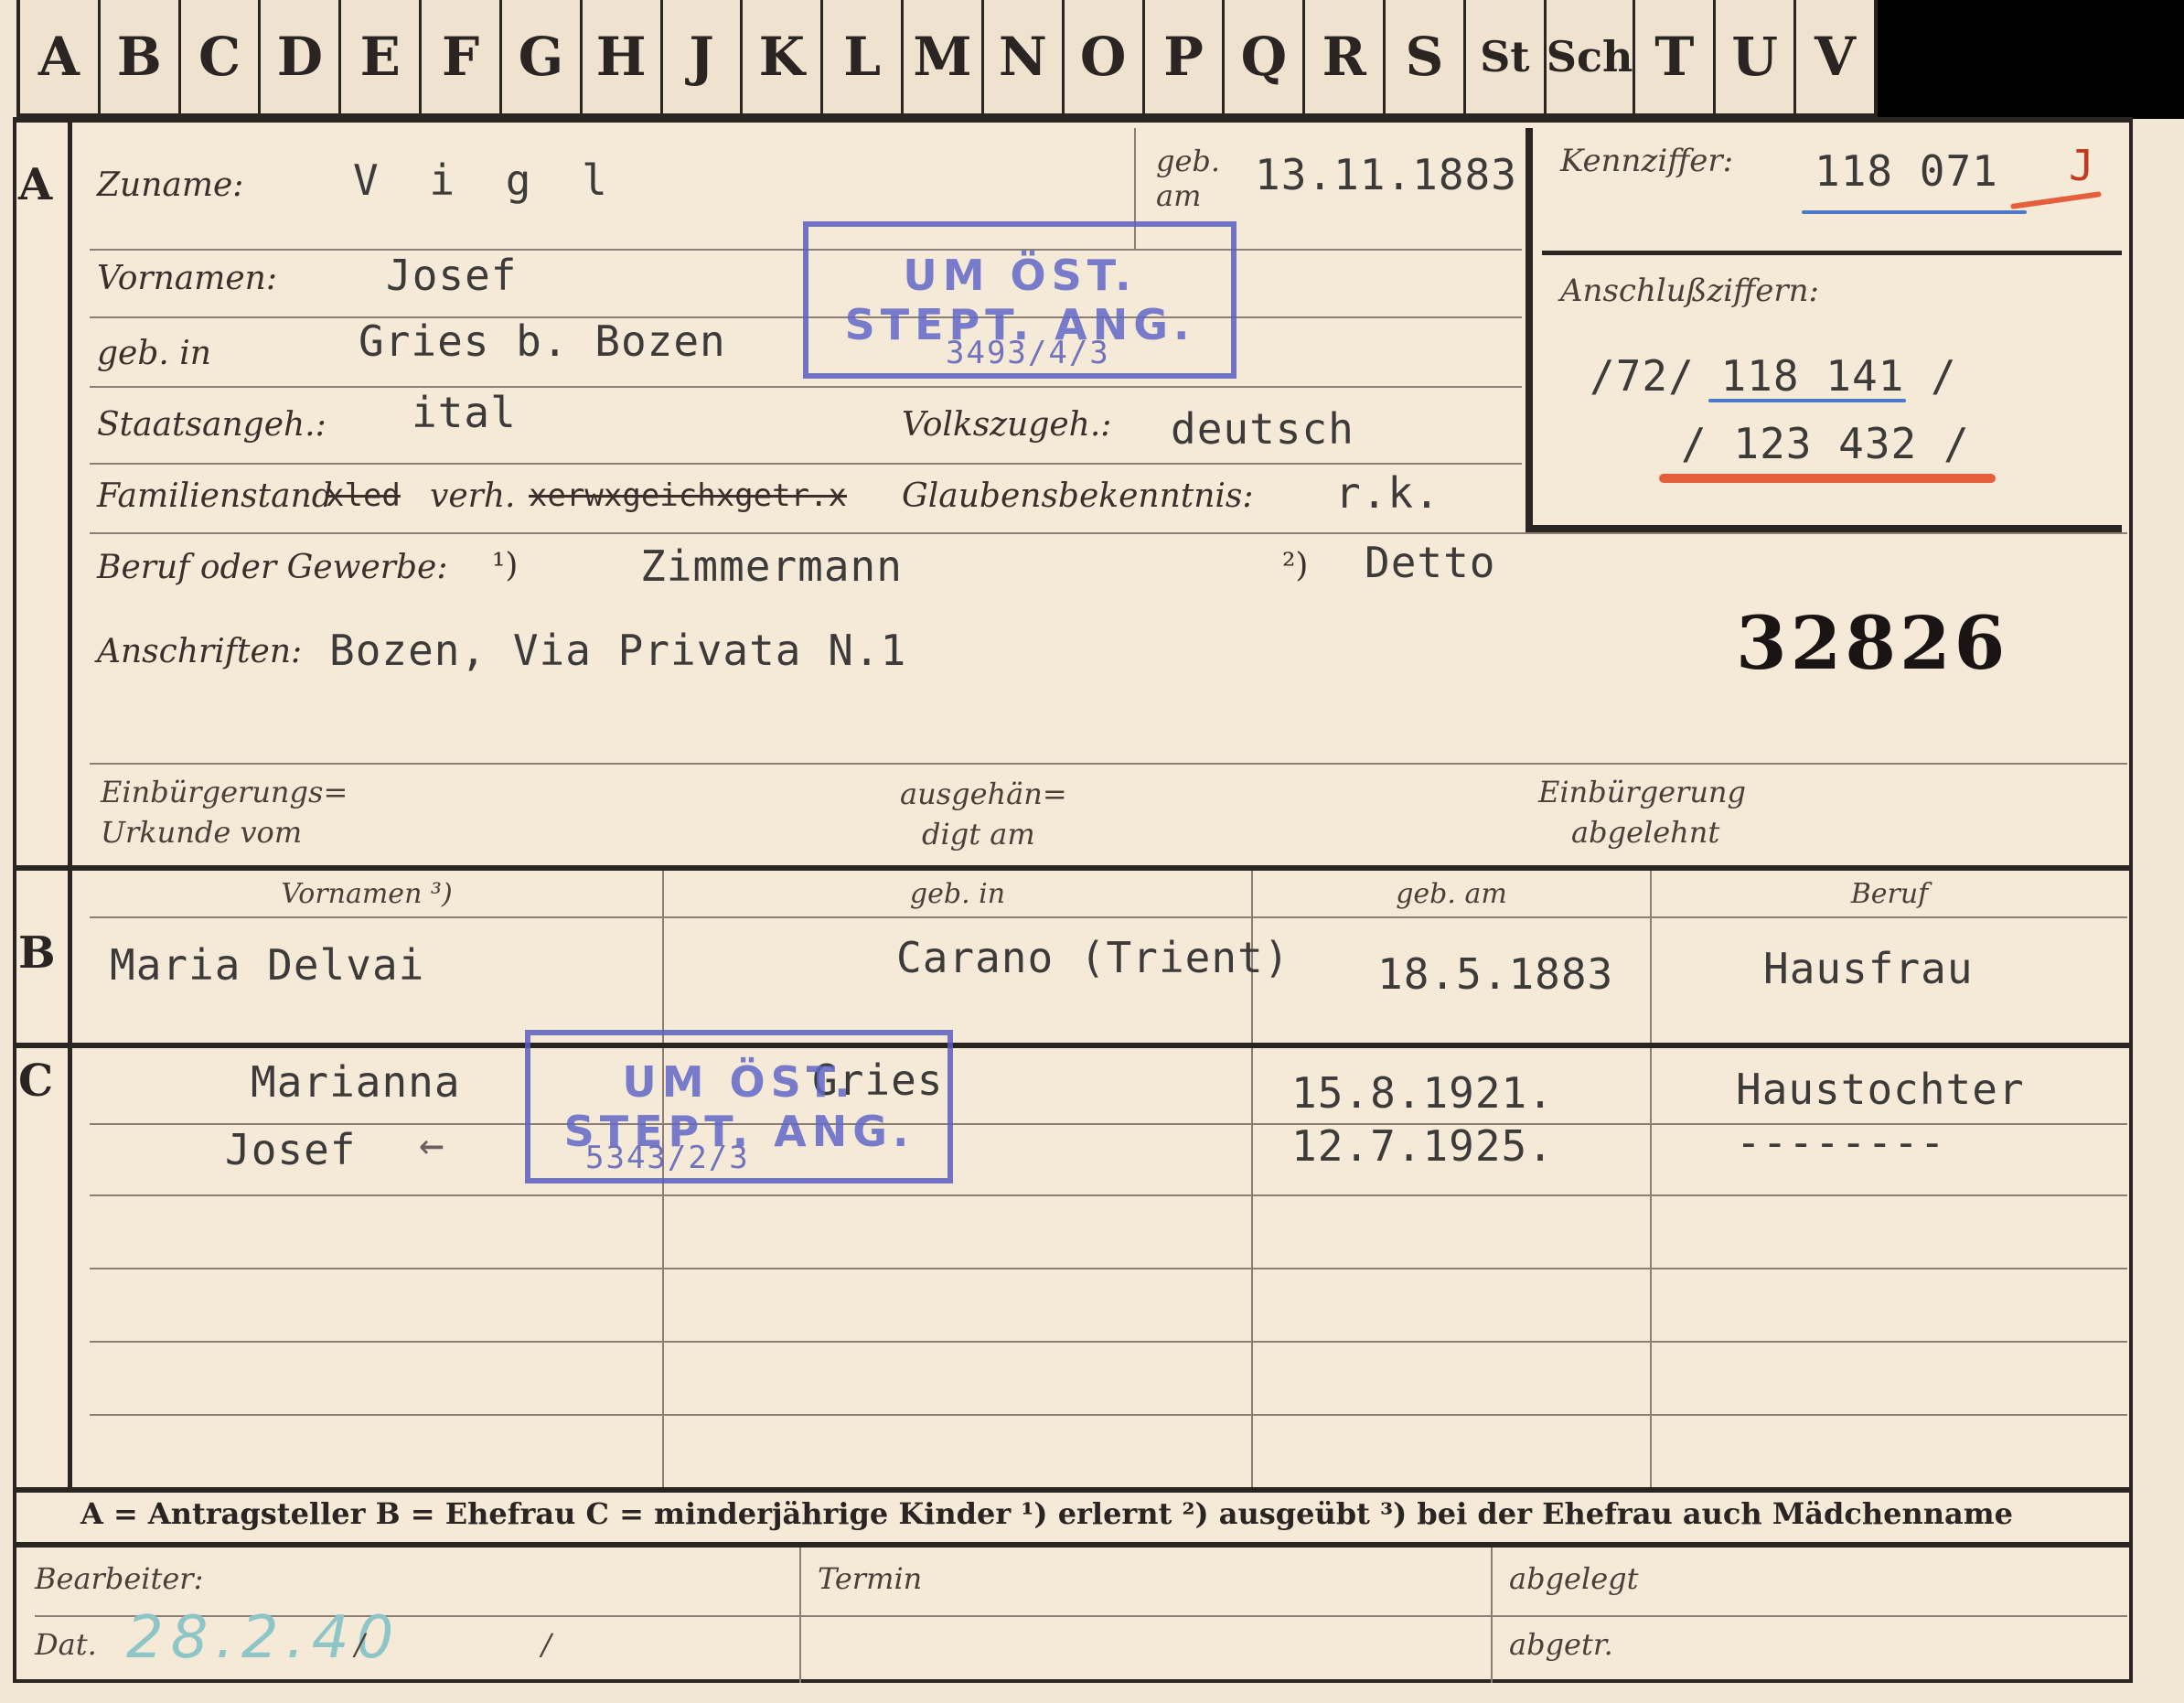 This screenshot has width=2184, height=1703. I want to click on tab-letter: P, so click(1185, 57).